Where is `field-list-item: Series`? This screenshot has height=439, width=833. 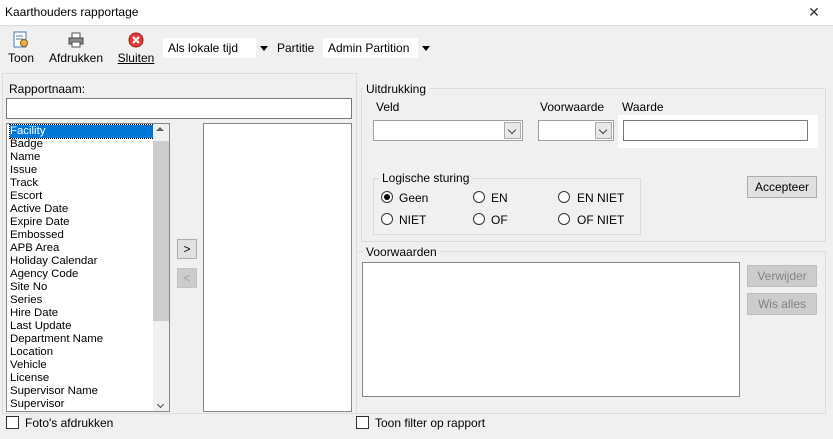
field-list-item: Series is located at coordinates (26, 300).